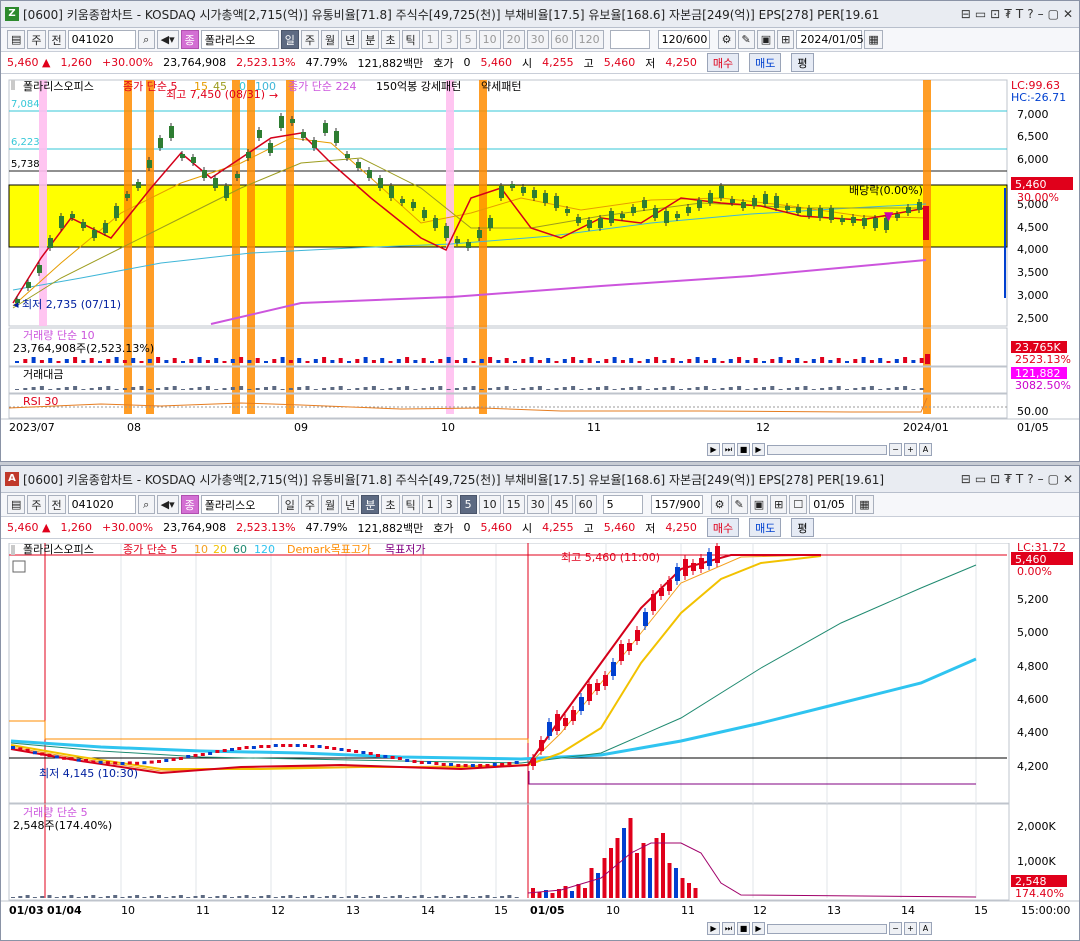 Image resolution: width=1080 pixels, height=941 pixels. Describe the element at coordinates (430, 504) in the screenshot. I see `interval-1: 1` at that location.